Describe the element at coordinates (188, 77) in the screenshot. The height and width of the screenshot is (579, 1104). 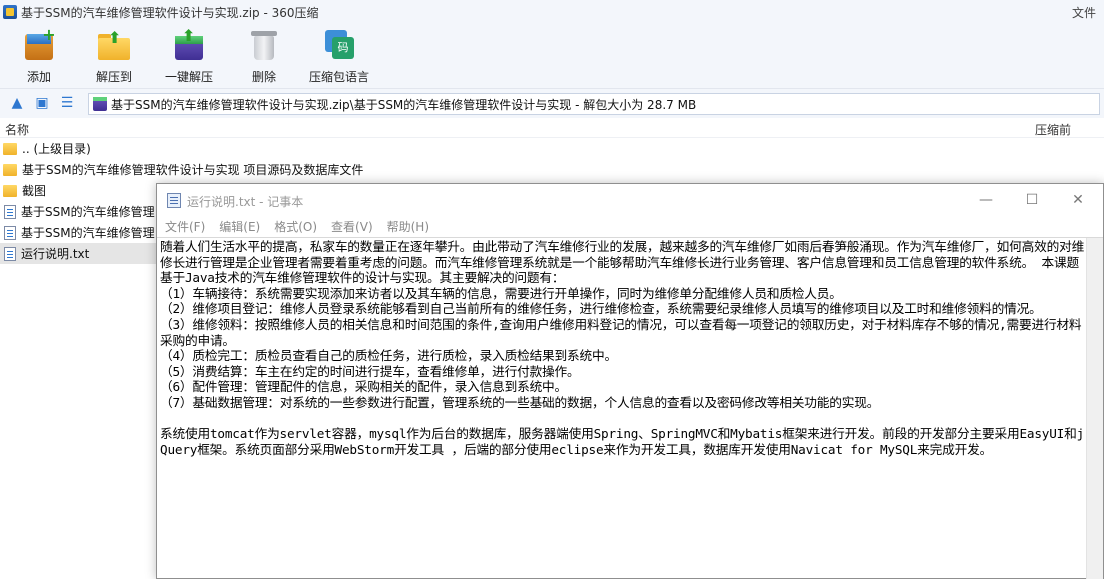
I see `one-click-extract-label: 一键解压` at that location.